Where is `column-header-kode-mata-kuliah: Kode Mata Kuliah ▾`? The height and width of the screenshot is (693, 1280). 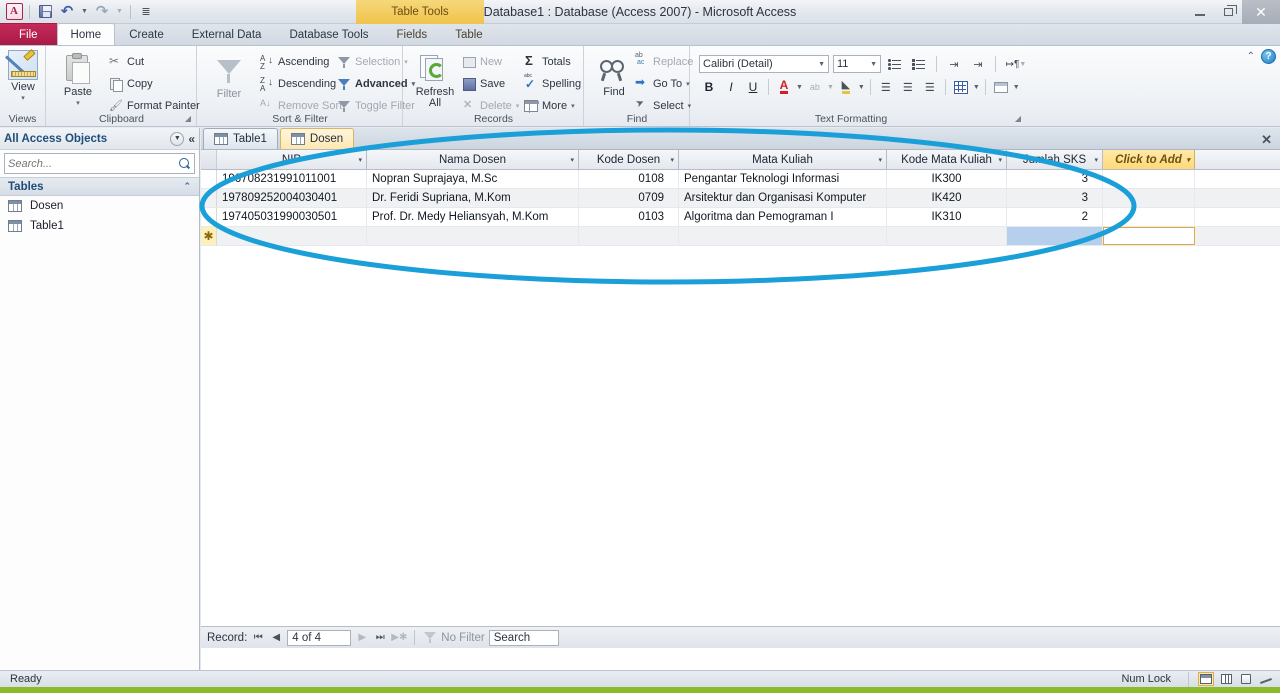
column-header-kode-mata-kuliah: Kode Mata Kuliah ▾ is located at coordinates (947, 159).